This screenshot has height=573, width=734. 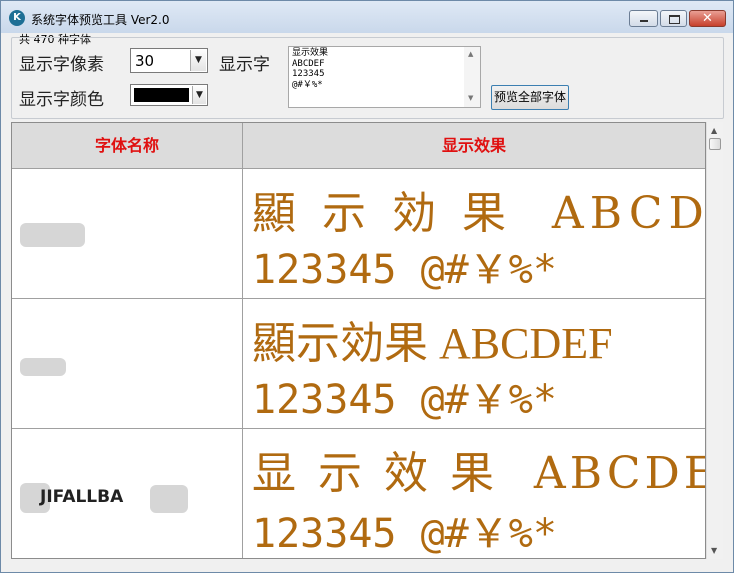 What do you see at coordinates (714, 340) in the screenshot?
I see `table-vertical-scrollbar: ▲ ▼` at bounding box center [714, 340].